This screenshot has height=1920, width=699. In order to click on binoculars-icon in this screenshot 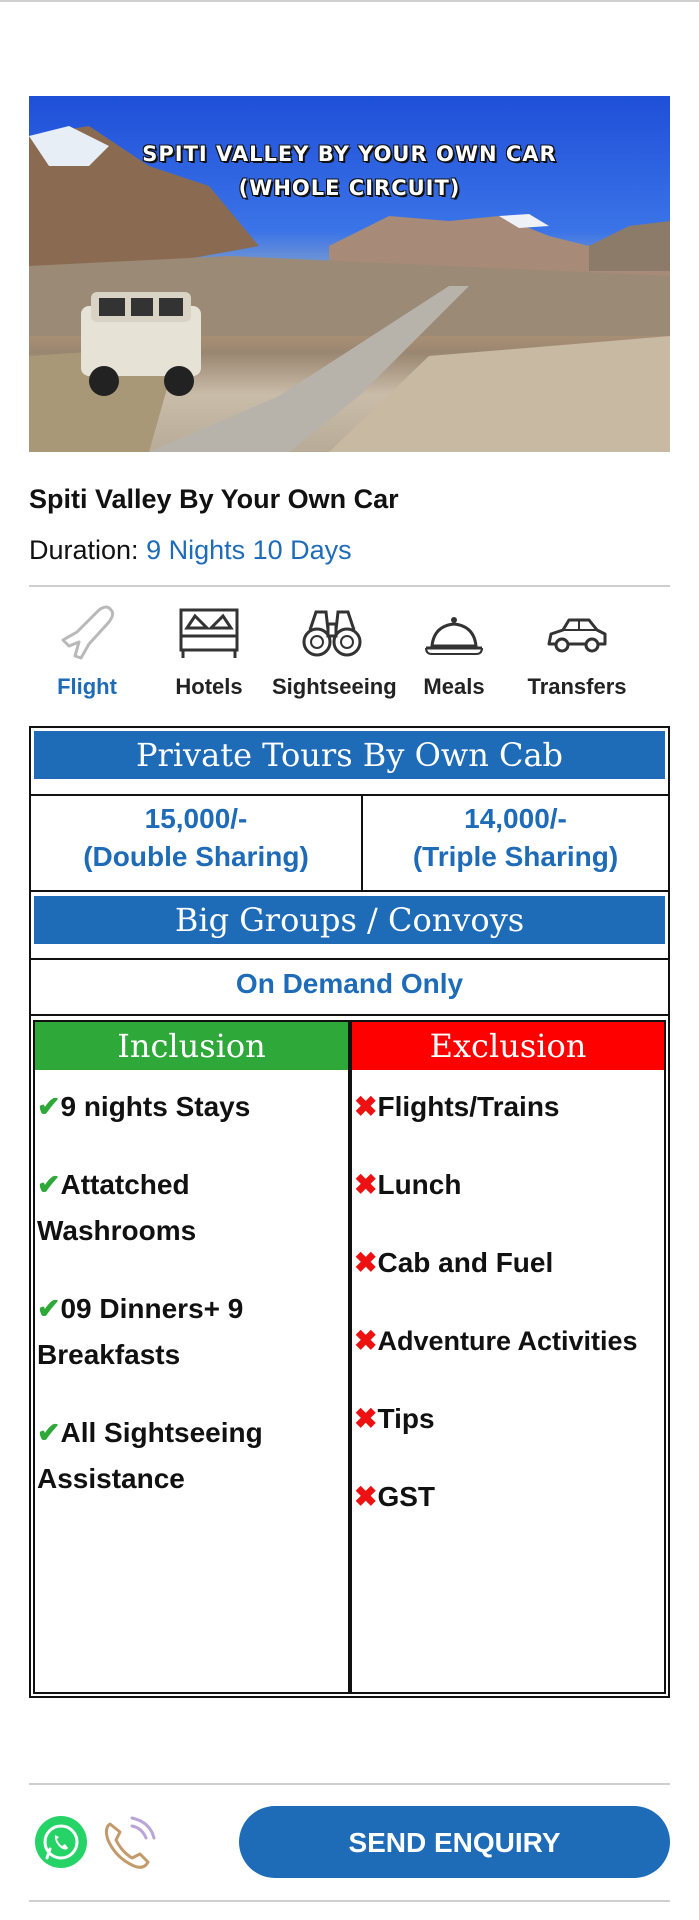, I will do `click(332, 633)`.